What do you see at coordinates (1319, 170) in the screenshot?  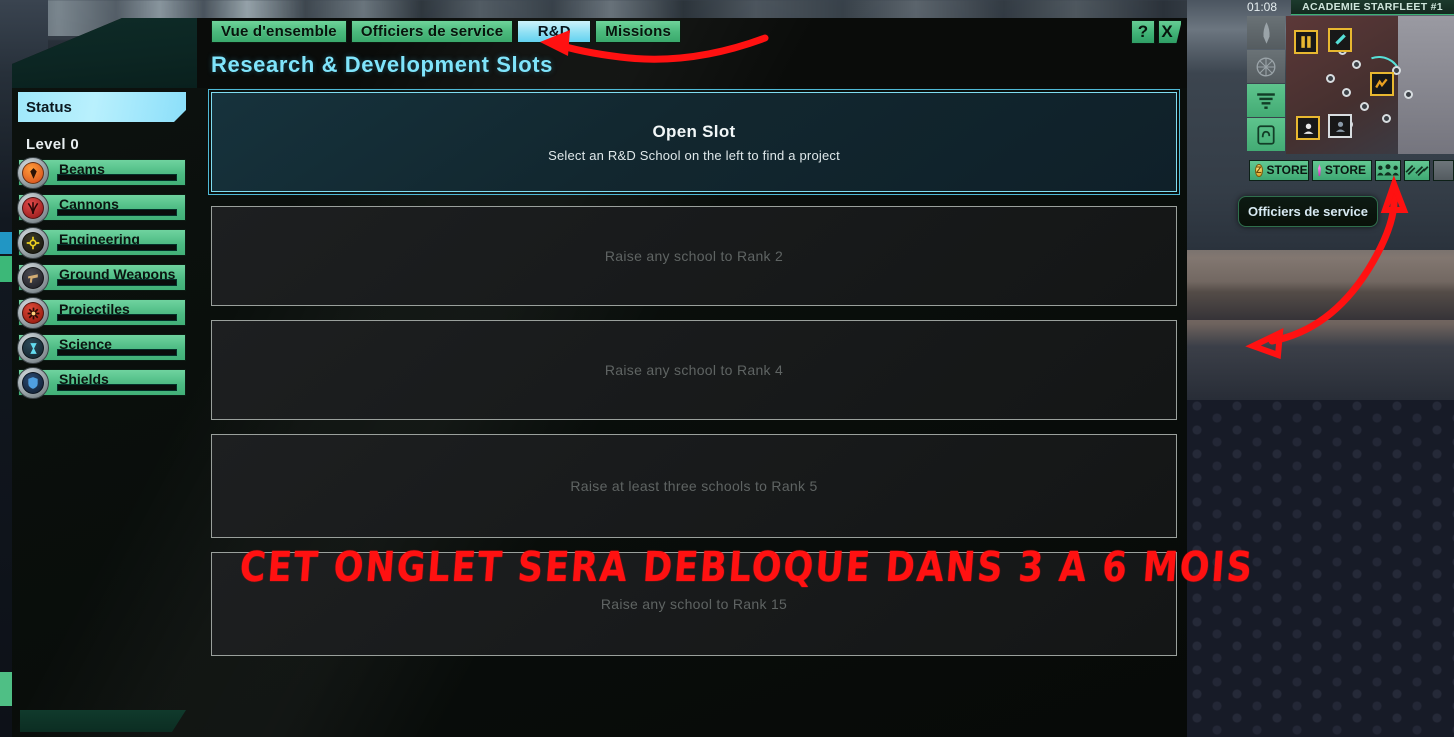 I see `gem-icon` at bounding box center [1319, 170].